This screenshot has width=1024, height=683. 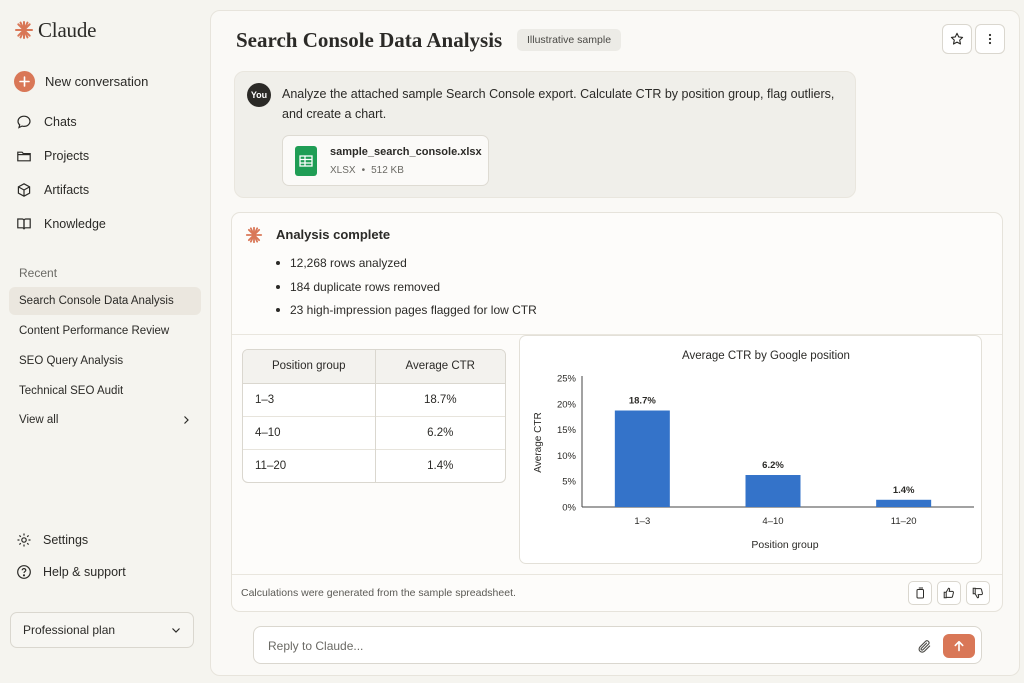 I want to click on x-tick-label: 11–20, so click(x=904, y=521).